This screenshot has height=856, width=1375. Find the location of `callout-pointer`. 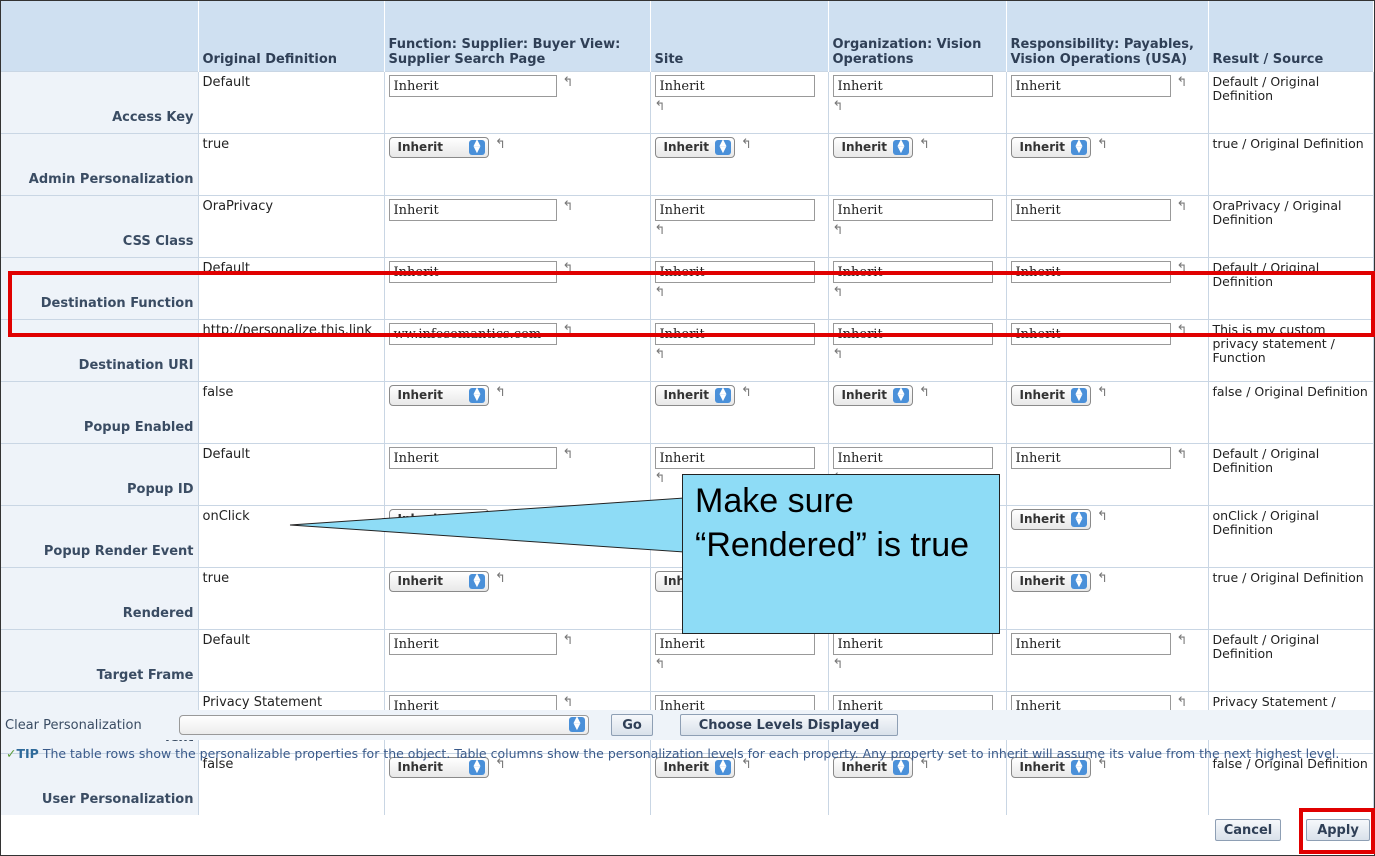

callout-pointer is located at coordinates (487, 525).